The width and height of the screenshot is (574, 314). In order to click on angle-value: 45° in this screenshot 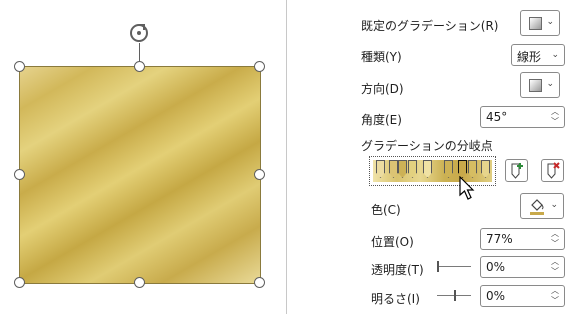, I will do `click(497, 117)`.